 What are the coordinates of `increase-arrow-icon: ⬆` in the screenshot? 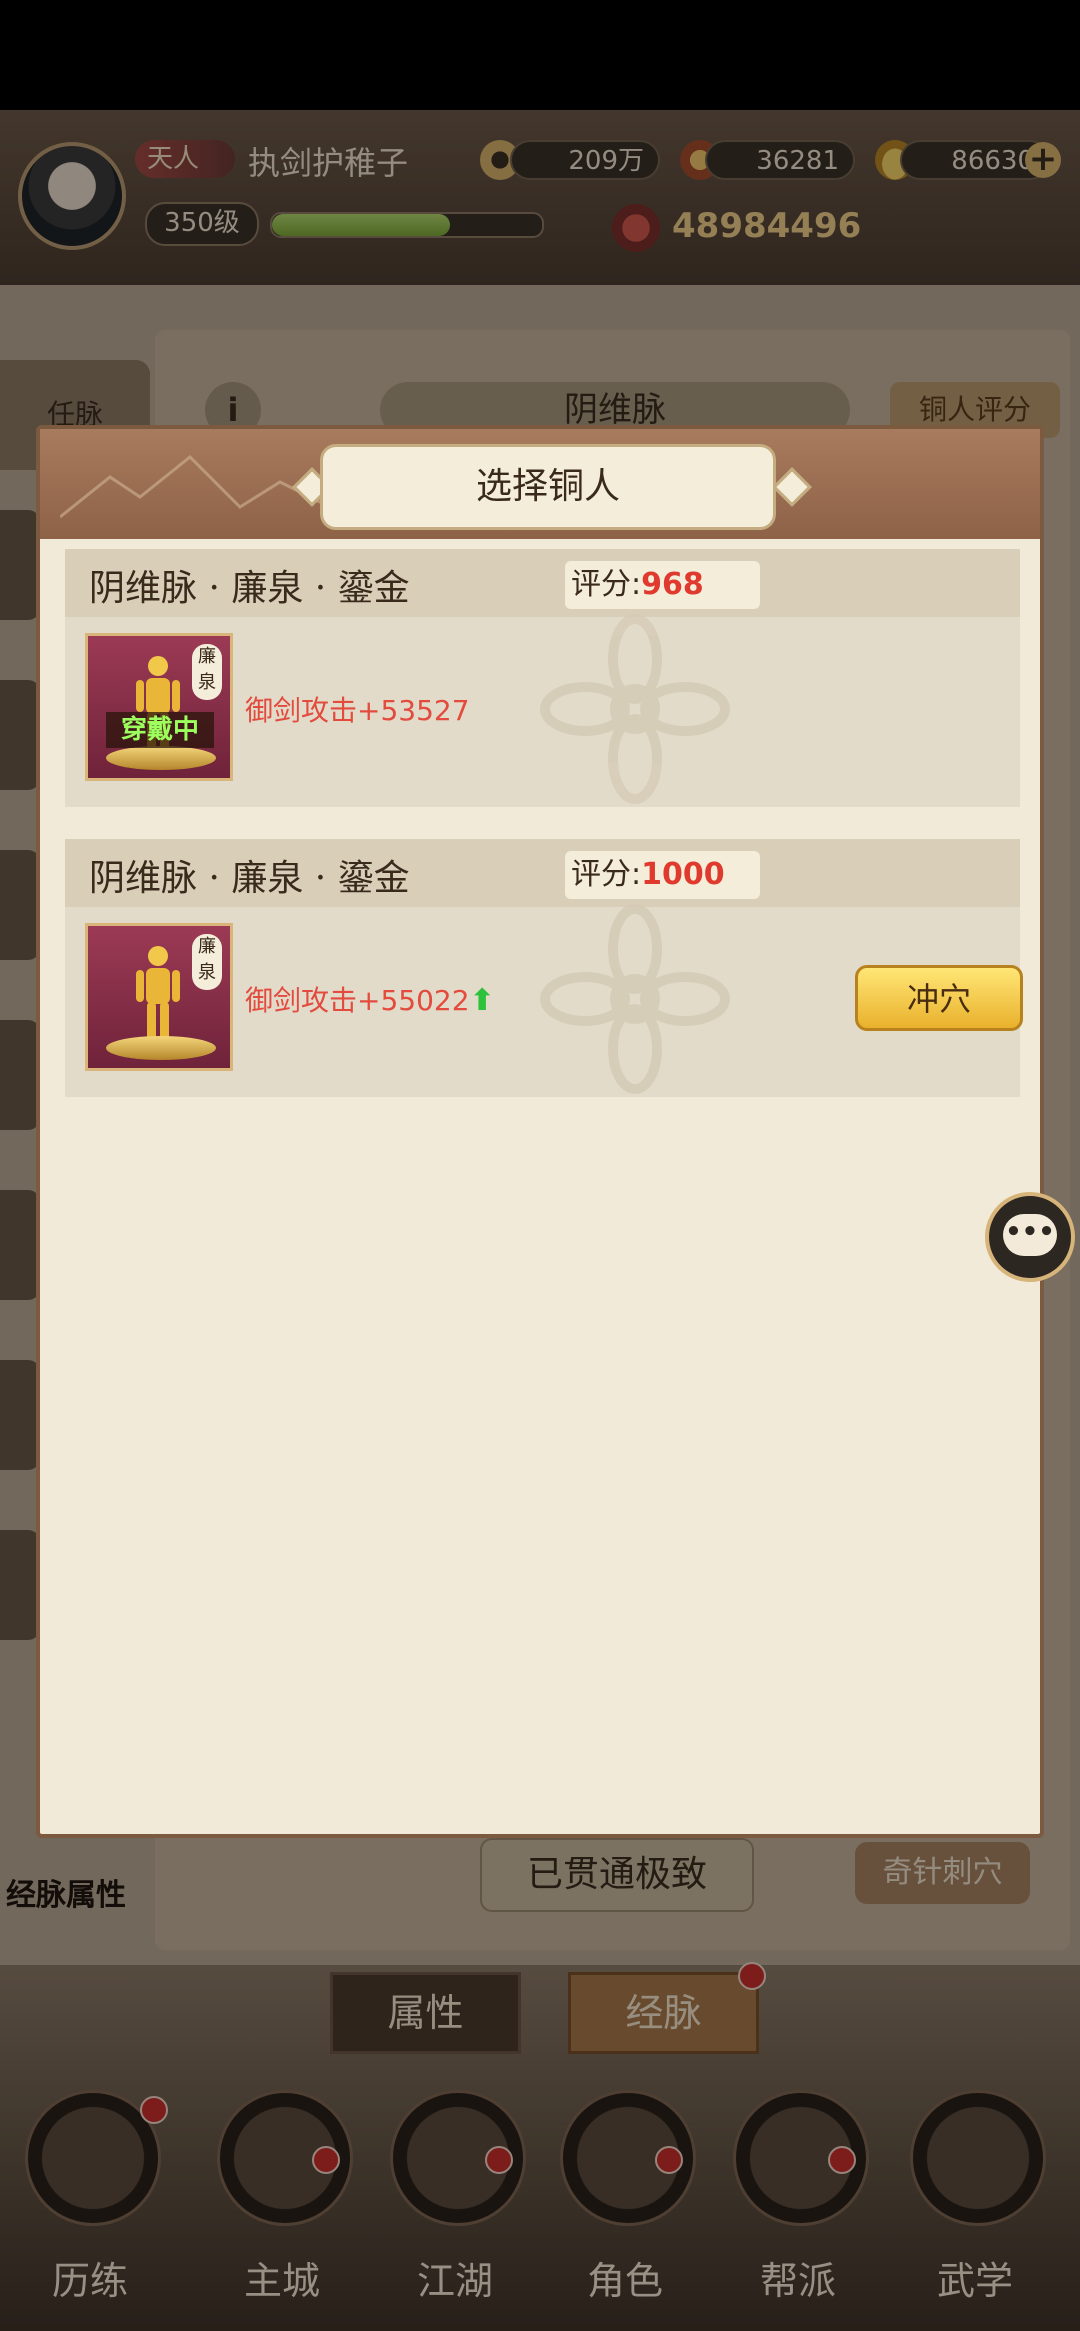 It's located at (482, 1000).